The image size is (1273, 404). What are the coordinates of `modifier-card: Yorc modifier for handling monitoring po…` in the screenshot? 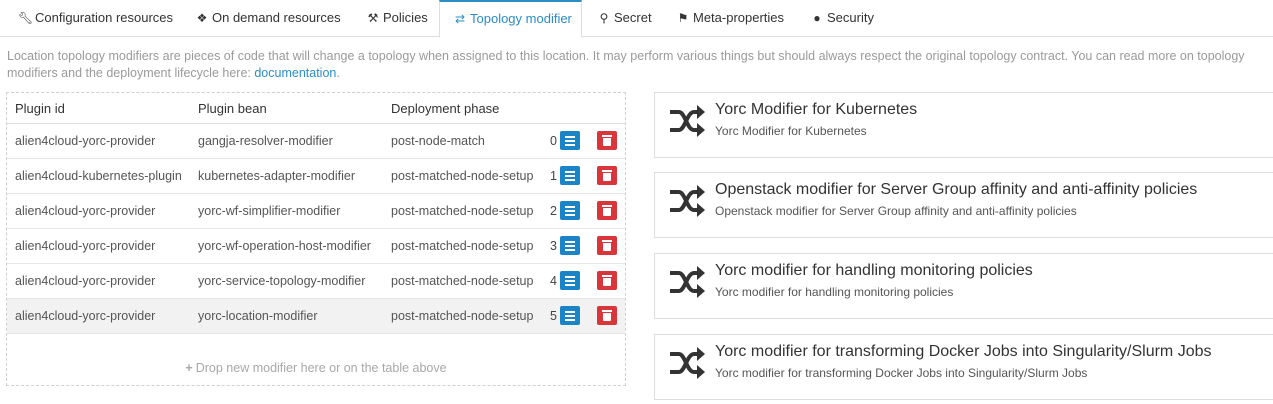 It's located at (963, 286).